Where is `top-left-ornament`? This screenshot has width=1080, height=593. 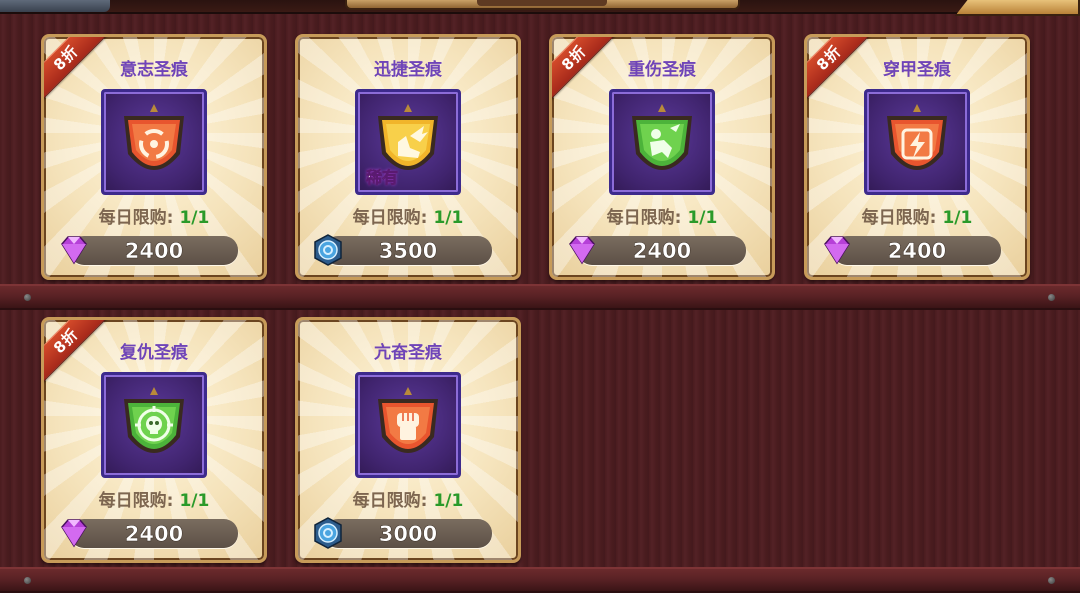 top-left-ornament is located at coordinates (55, 6).